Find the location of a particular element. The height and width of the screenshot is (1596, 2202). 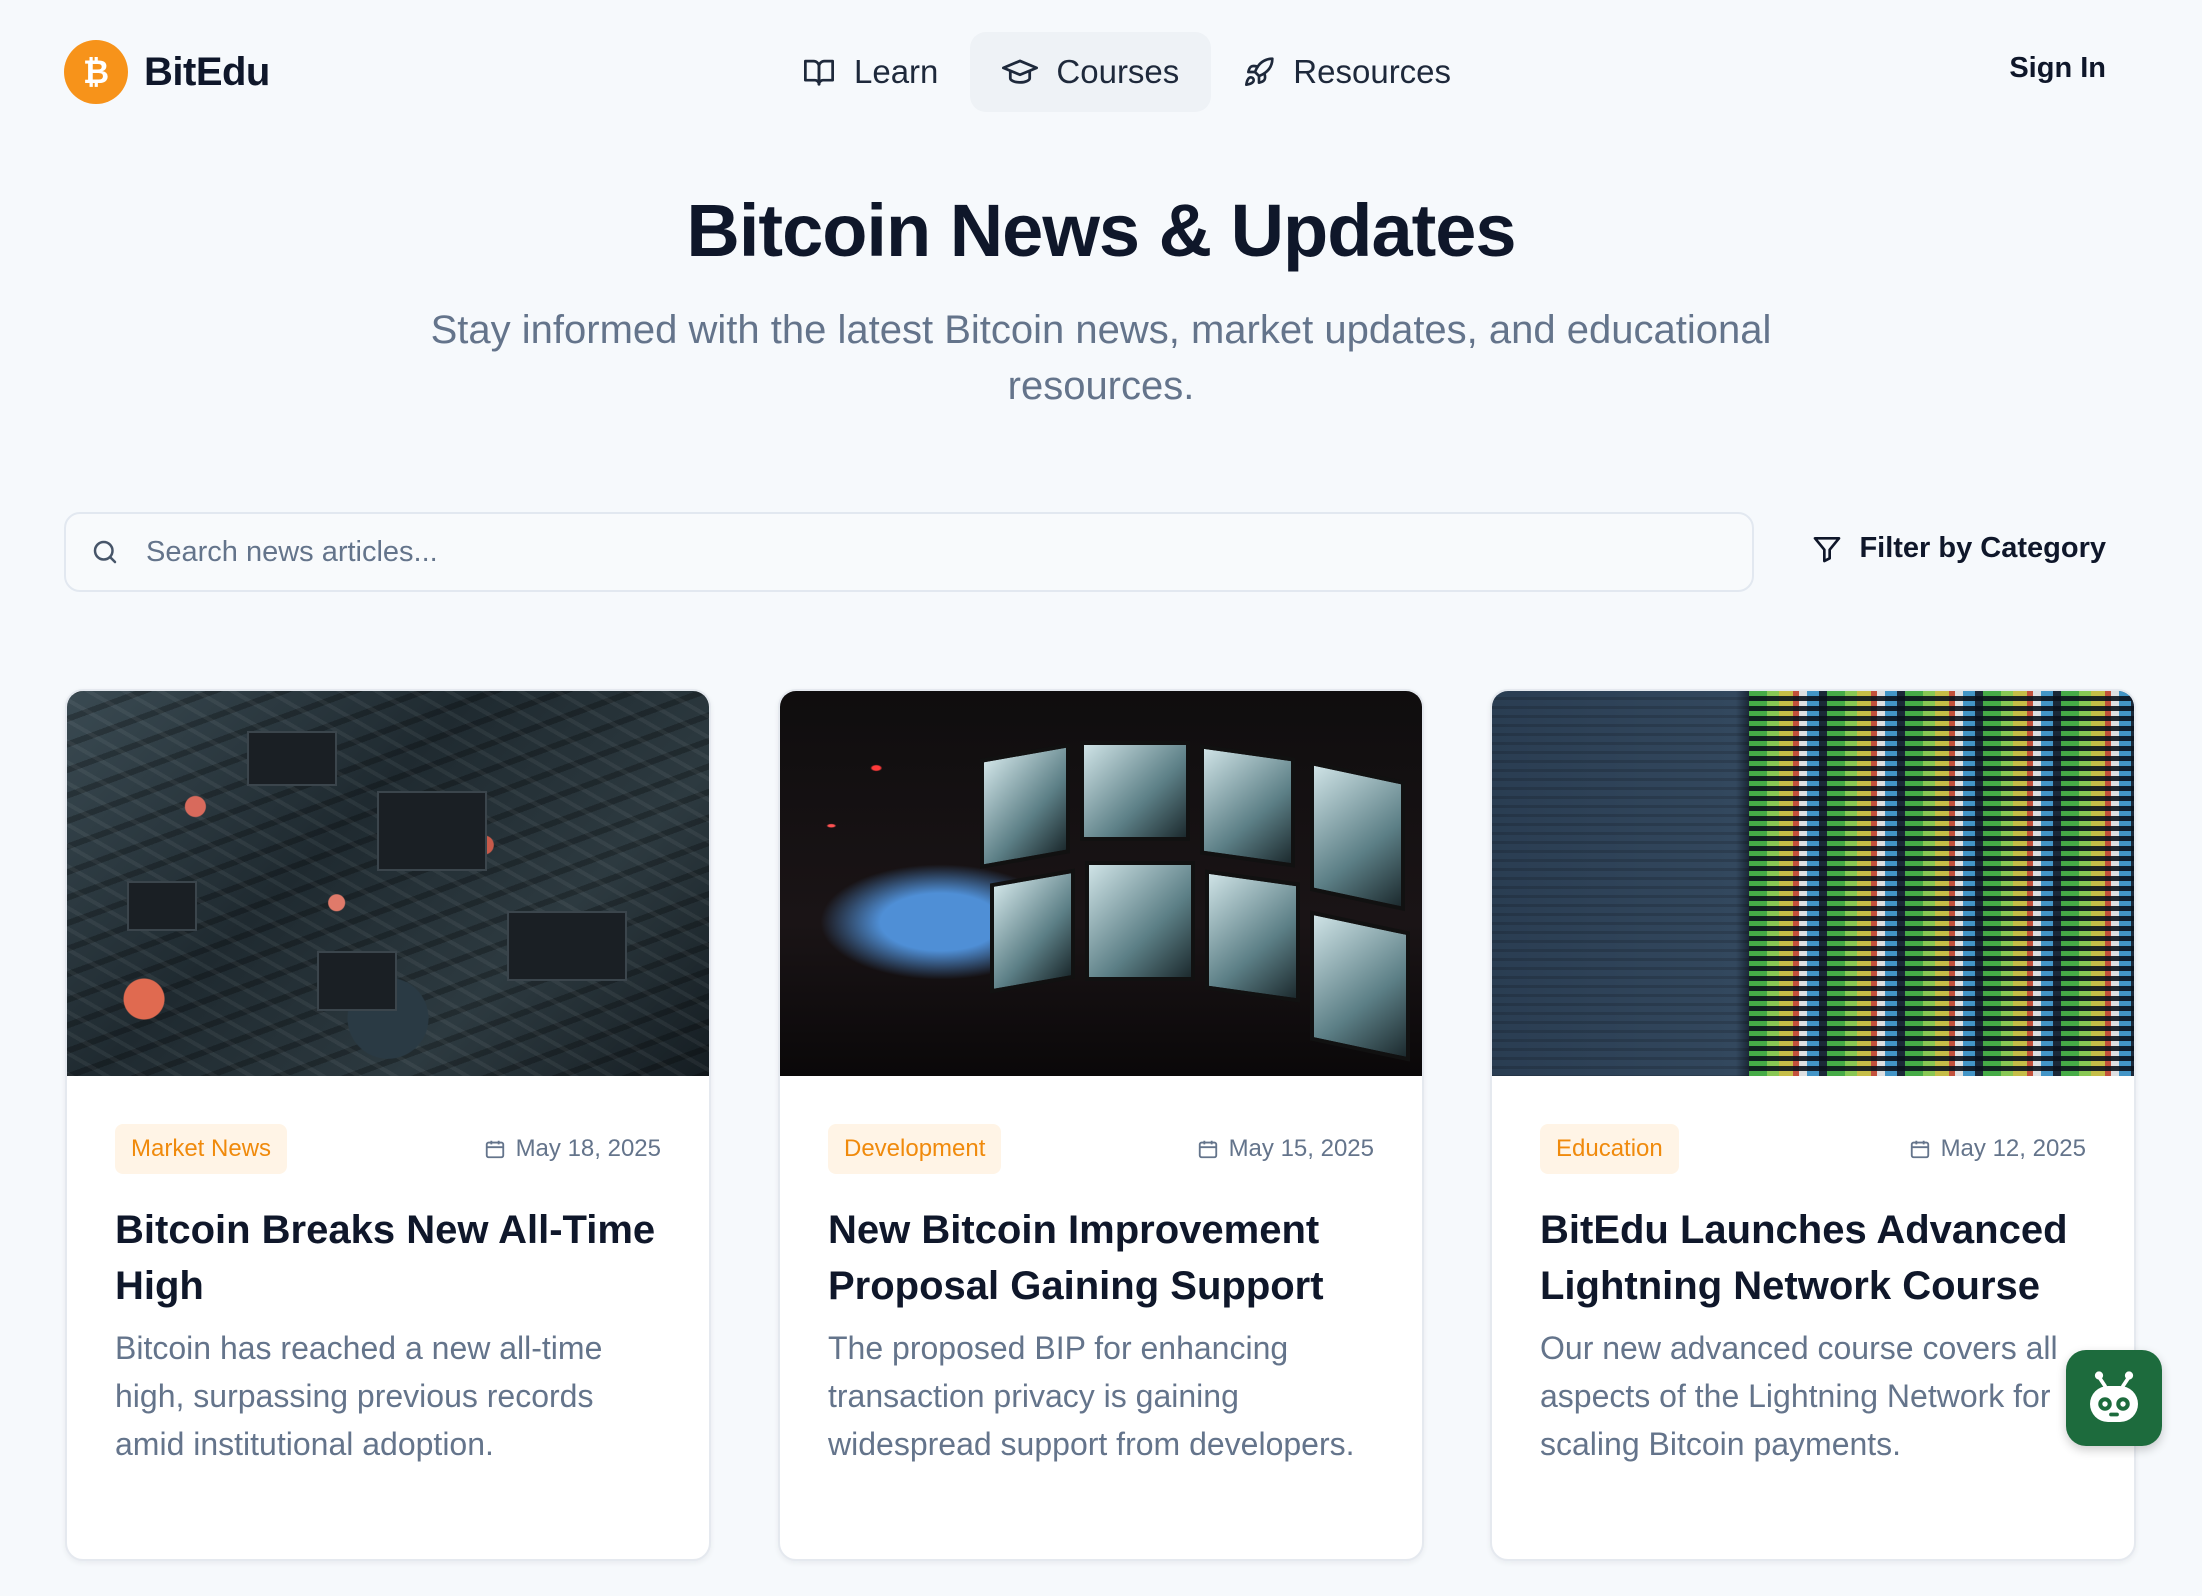

article-date: May 12, 2025 is located at coordinates (1997, 1149).